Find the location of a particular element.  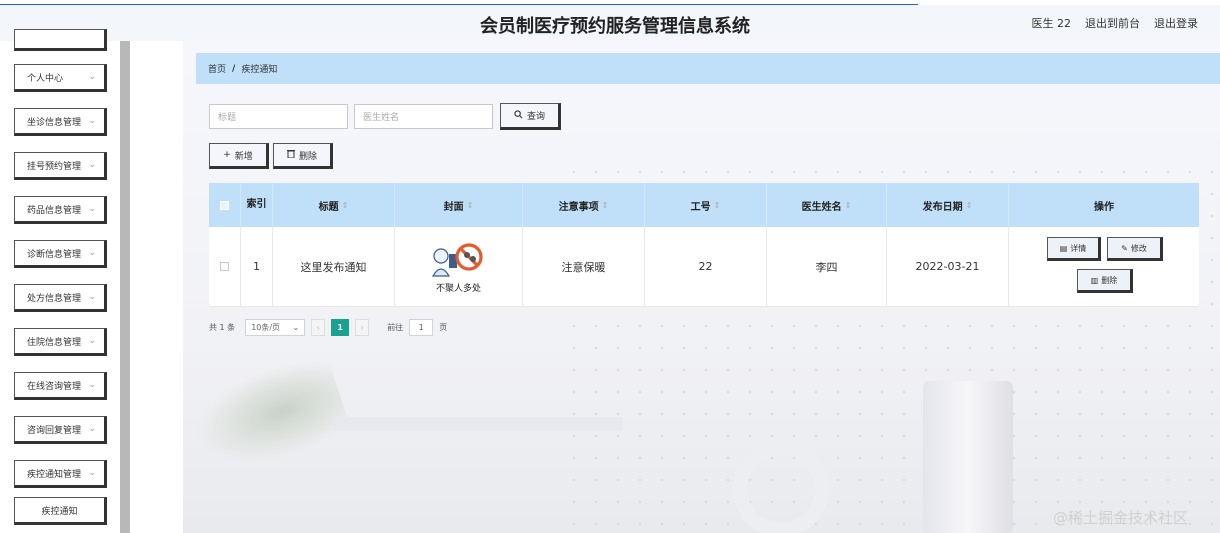

sidebar-item-diagnosis: 诊断信息管理 ⌄ is located at coordinates (60, 254).